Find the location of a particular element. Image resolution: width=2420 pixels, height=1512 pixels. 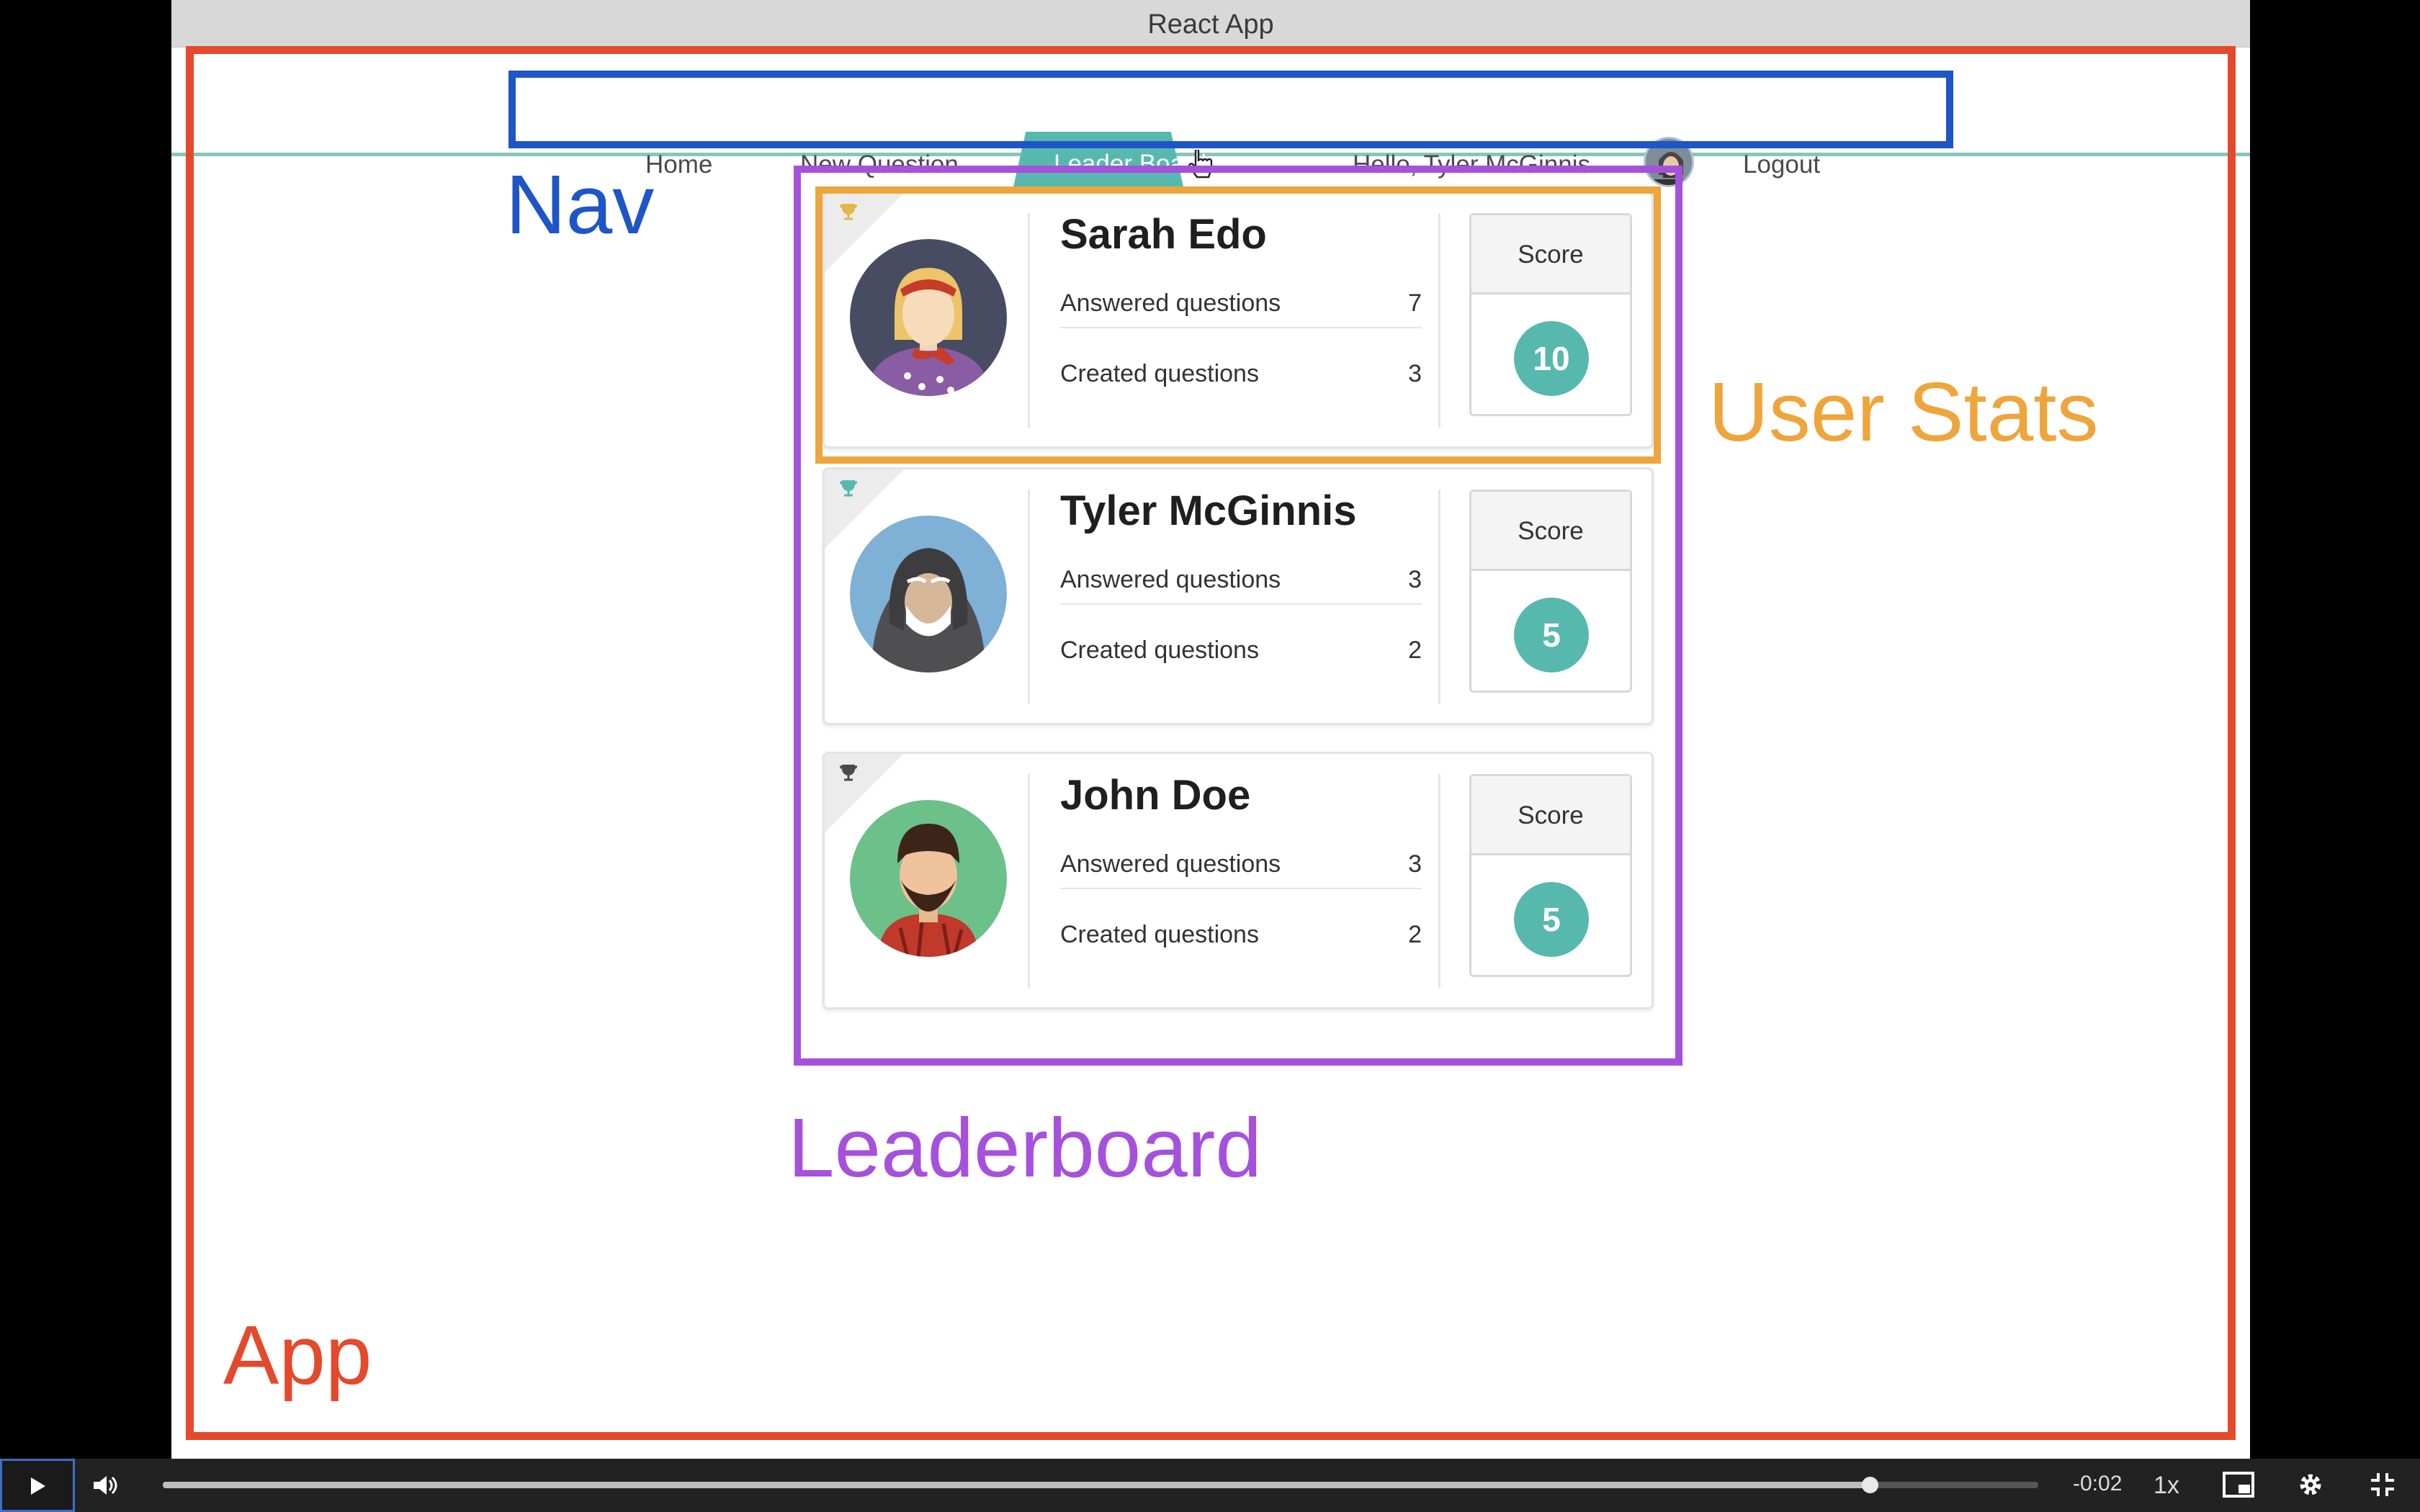

created-questions-value: 3 is located at coordinates (1415, 373).